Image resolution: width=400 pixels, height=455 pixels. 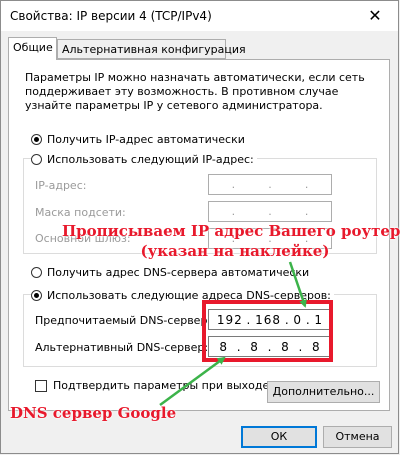 I want to click on tab-general: Общие, so click(x=32, y=48).